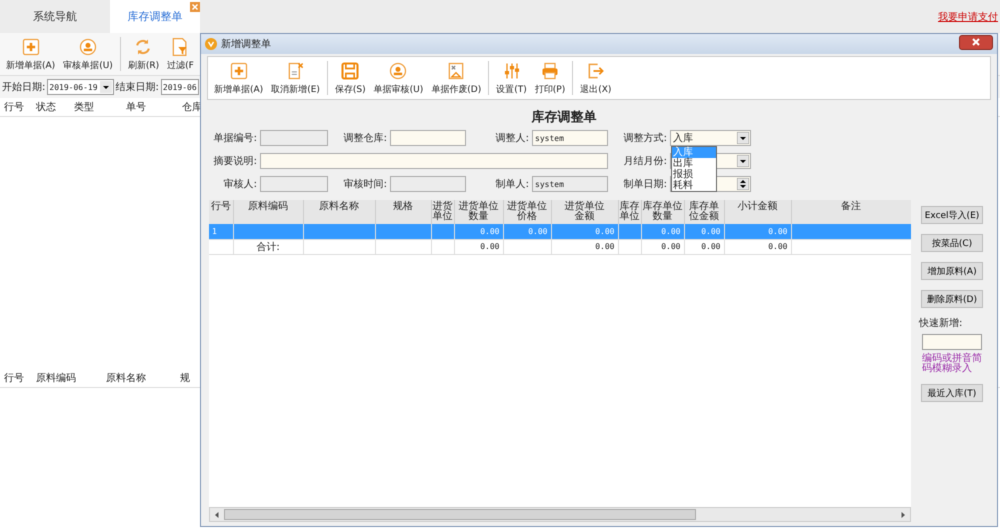 The image size is (1000, 529). What do you see at coordinates (442, 212) in the screenshot?
I see `column-header: 进货单位` at bounding box center [442, 212].